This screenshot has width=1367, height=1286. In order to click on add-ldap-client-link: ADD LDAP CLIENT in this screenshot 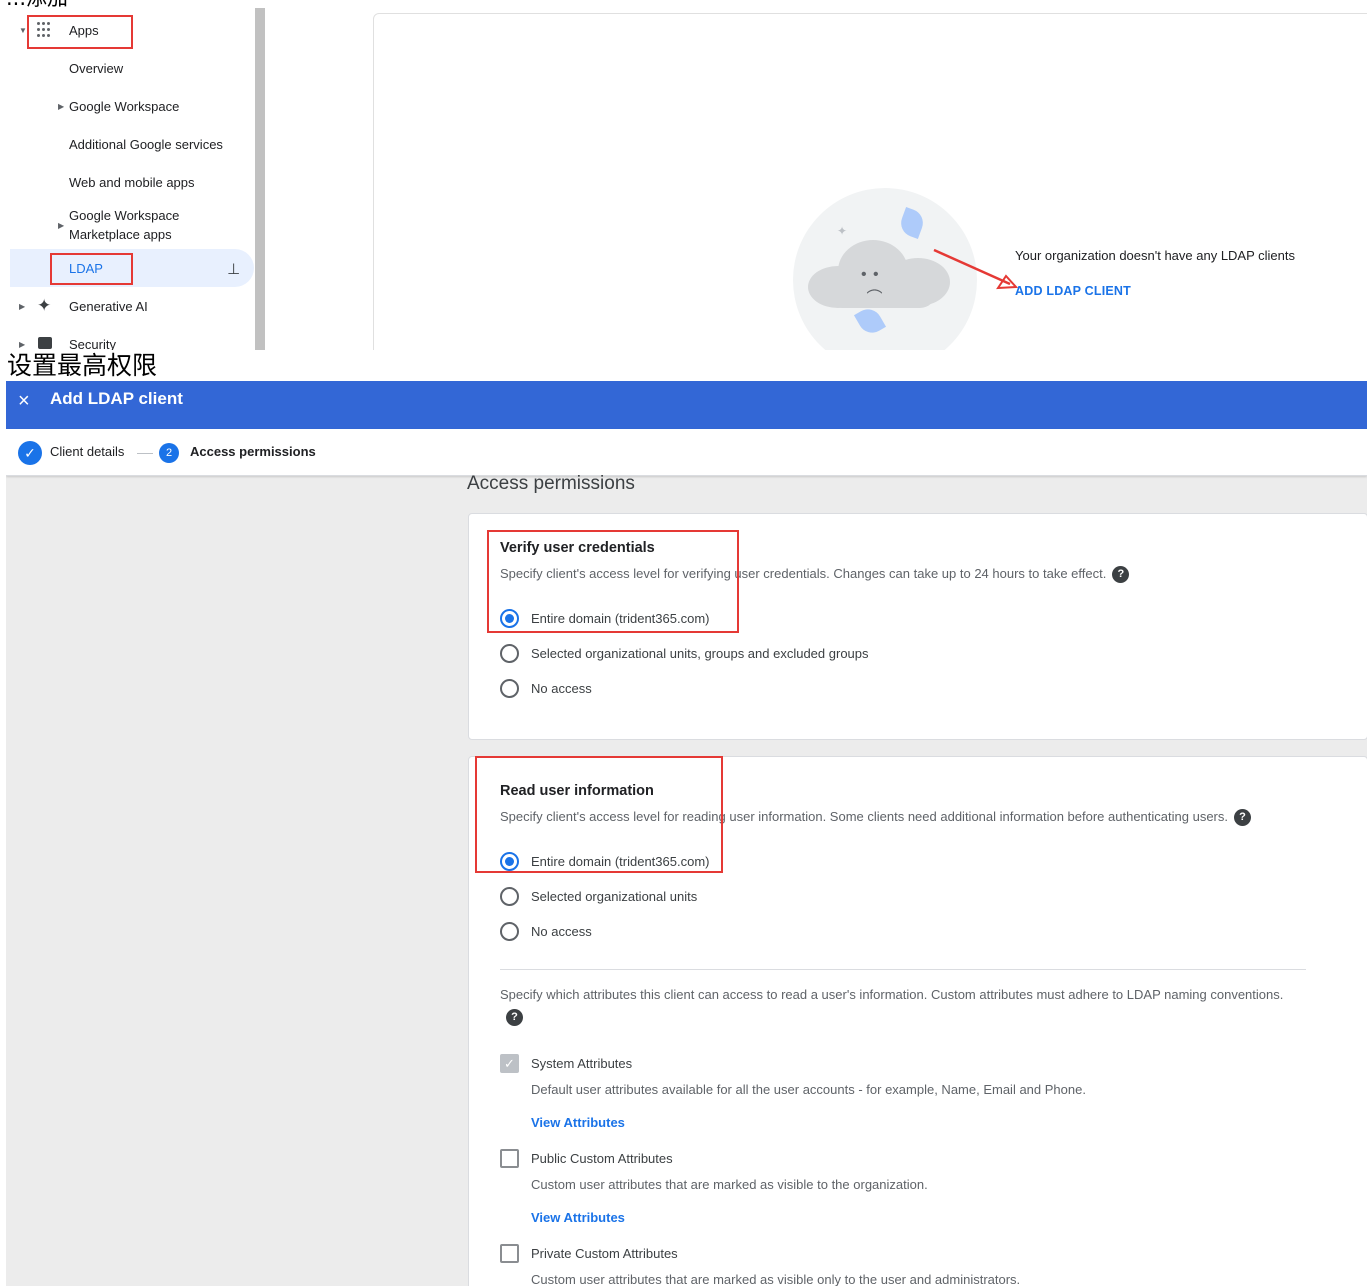, I will do `click(1073, 291)`.